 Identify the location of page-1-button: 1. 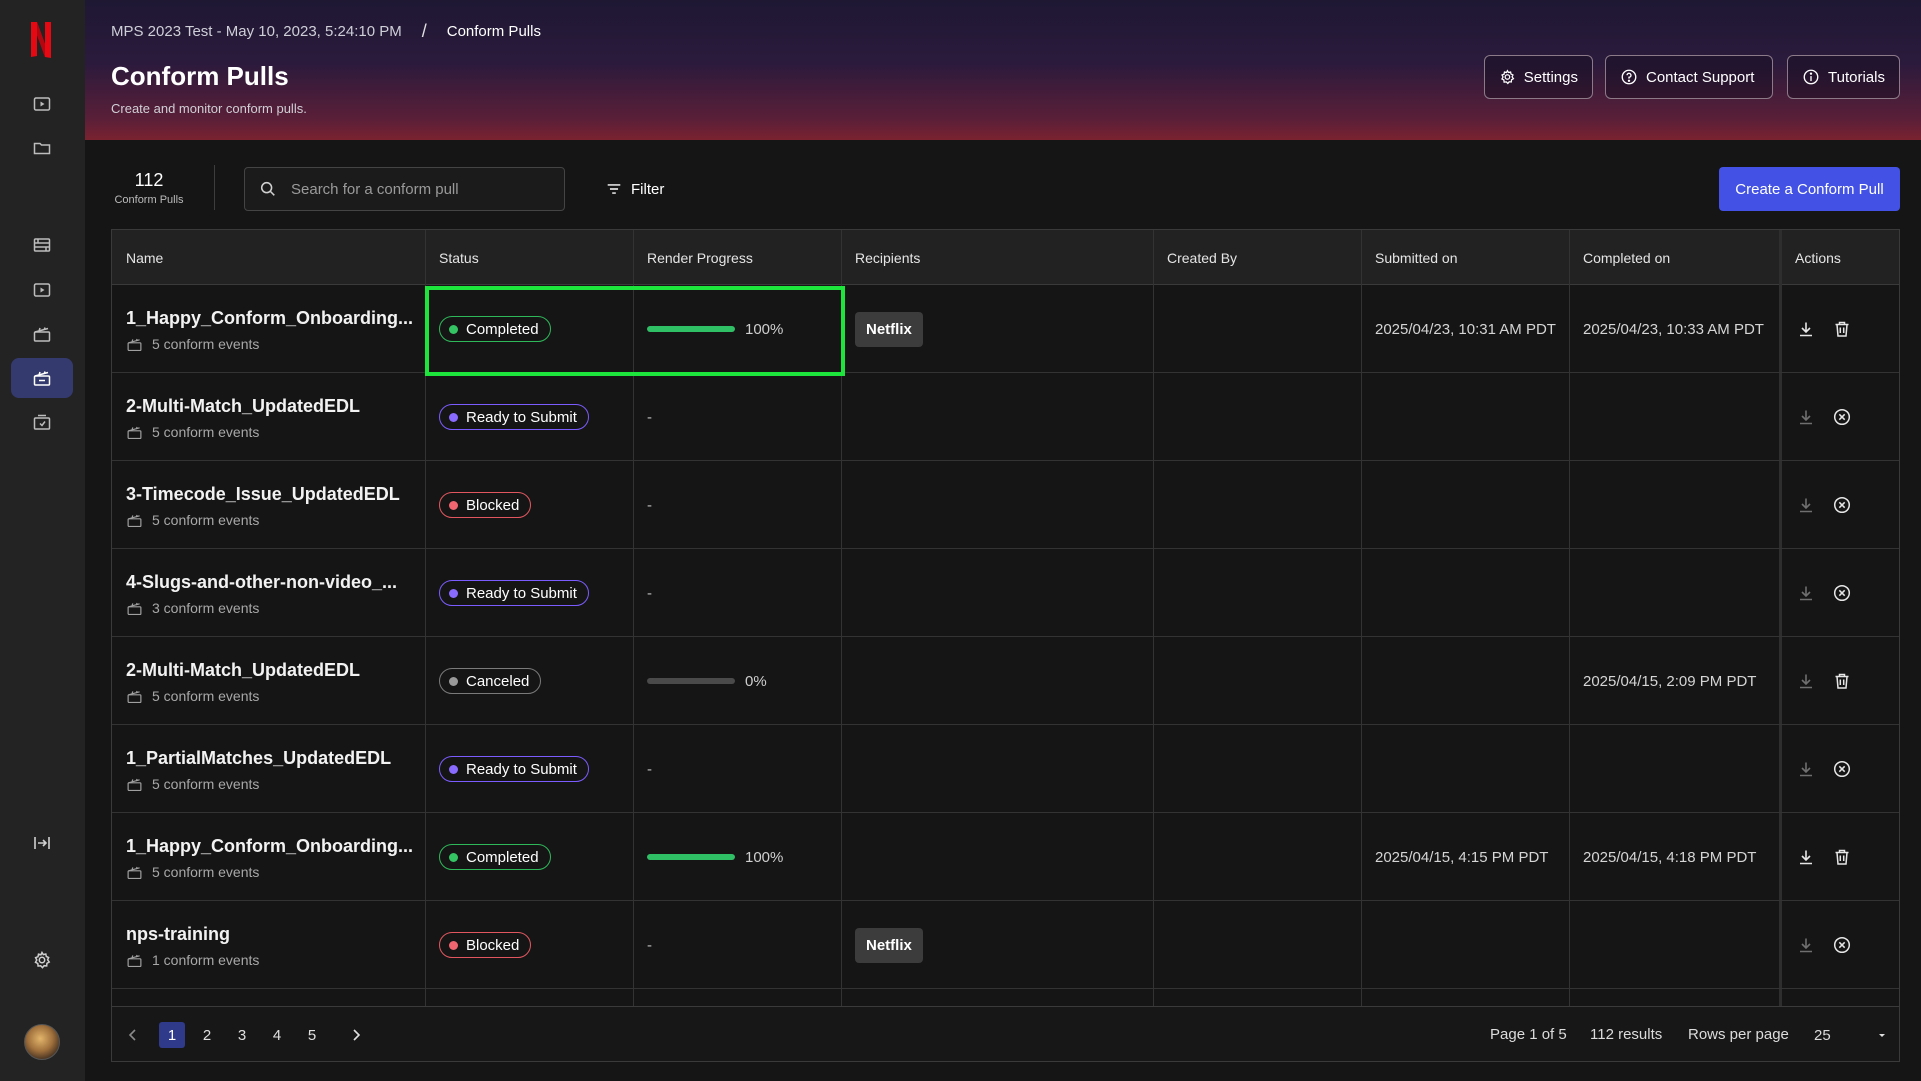
(172, 1035).